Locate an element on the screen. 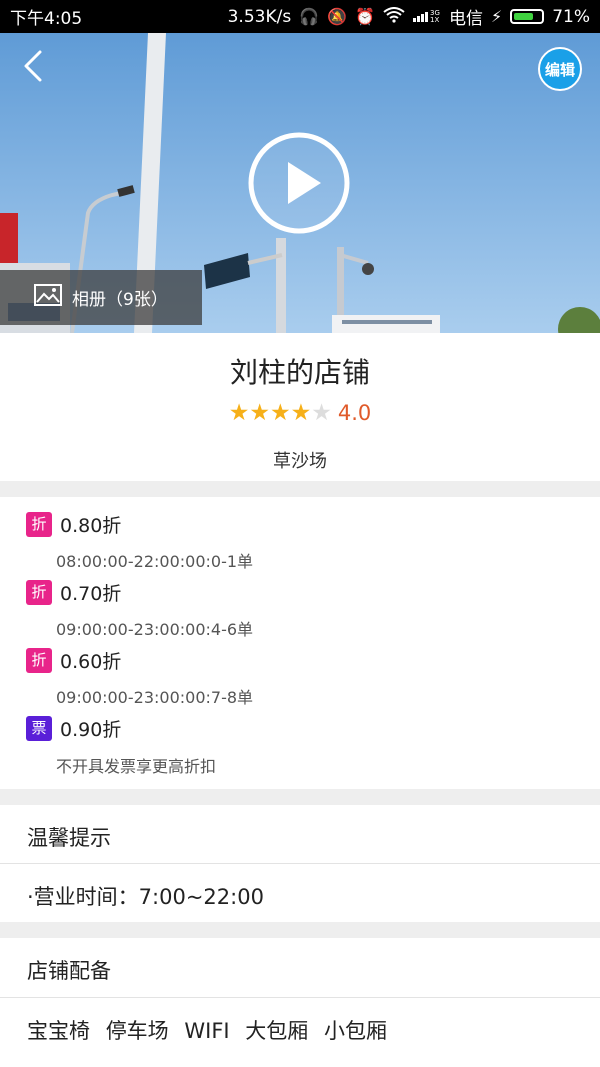 This screenshot has height=1067, width=600. discount-title: 0.90折 is located at coordinates (91, 730).